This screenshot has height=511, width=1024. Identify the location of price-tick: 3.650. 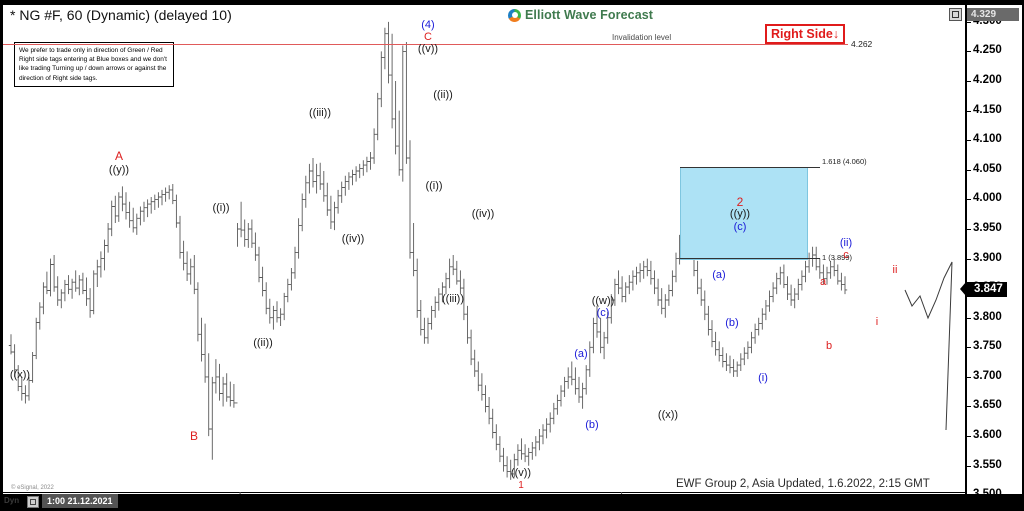
(984, 405).